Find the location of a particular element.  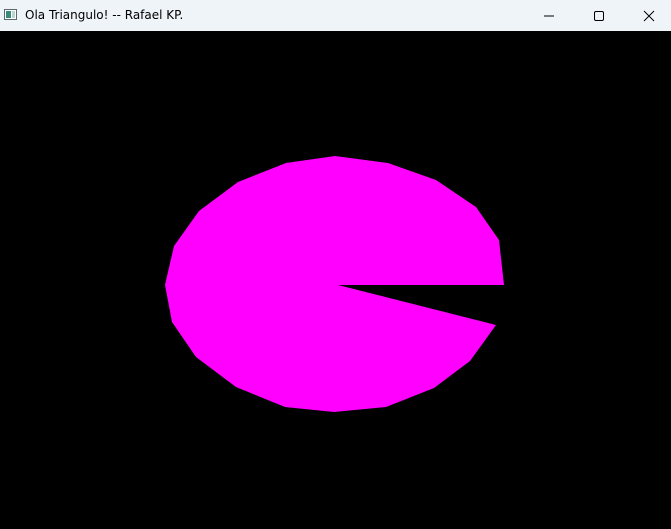

minimize-icon is located at coordinates (549, 15).